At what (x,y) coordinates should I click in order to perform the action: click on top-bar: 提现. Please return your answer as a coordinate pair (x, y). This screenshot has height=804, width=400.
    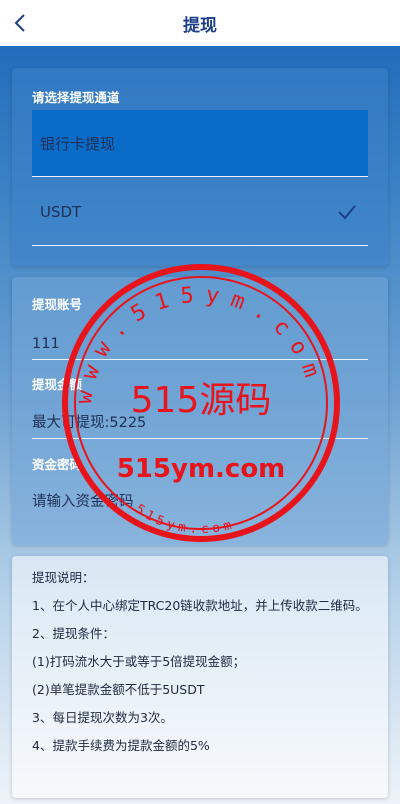
    Looking at the image, I should click on (200, 23).